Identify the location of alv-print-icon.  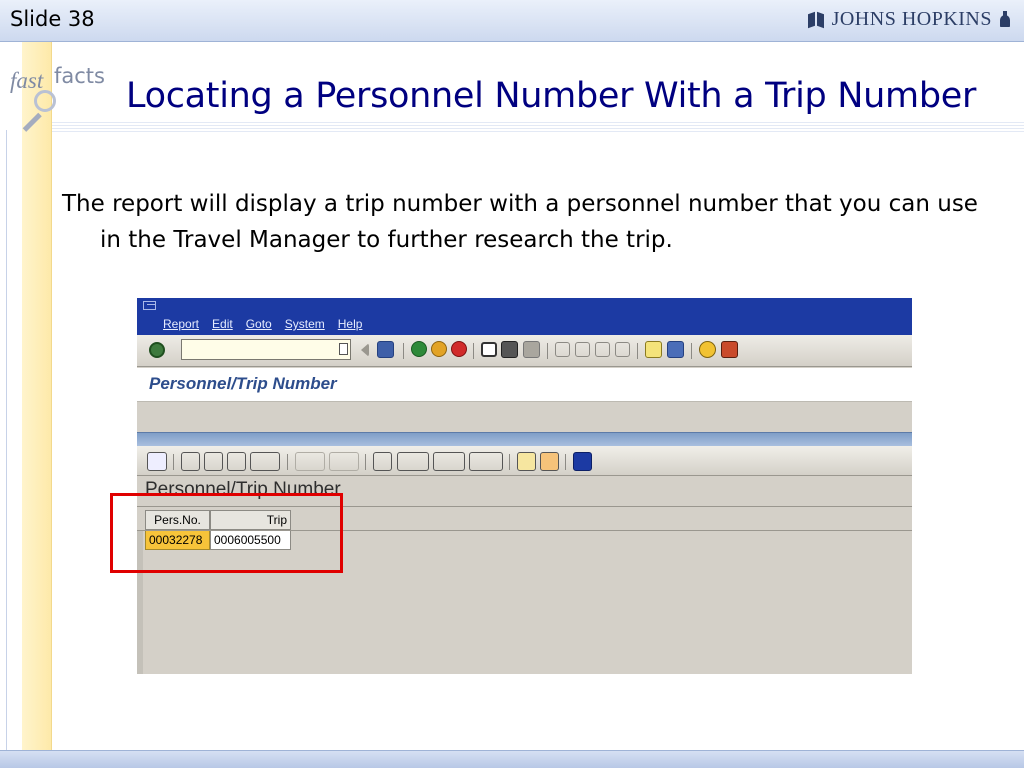
(382, 461).